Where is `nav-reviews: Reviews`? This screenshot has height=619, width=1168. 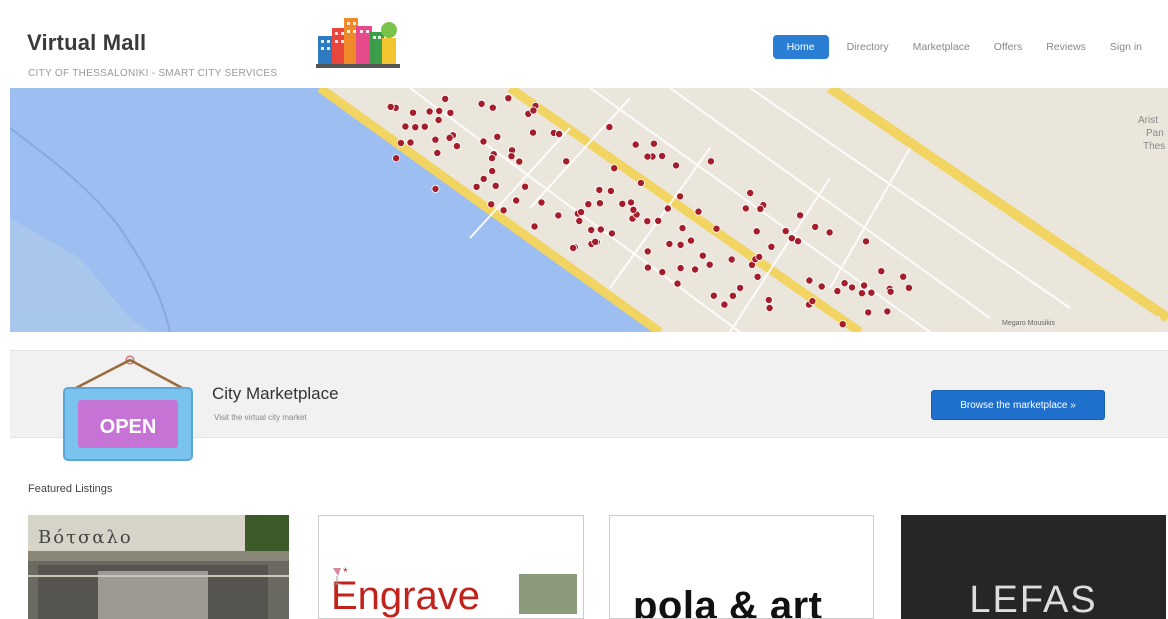 nav-reviews: Reviews is located at coordinates (1066, 47).